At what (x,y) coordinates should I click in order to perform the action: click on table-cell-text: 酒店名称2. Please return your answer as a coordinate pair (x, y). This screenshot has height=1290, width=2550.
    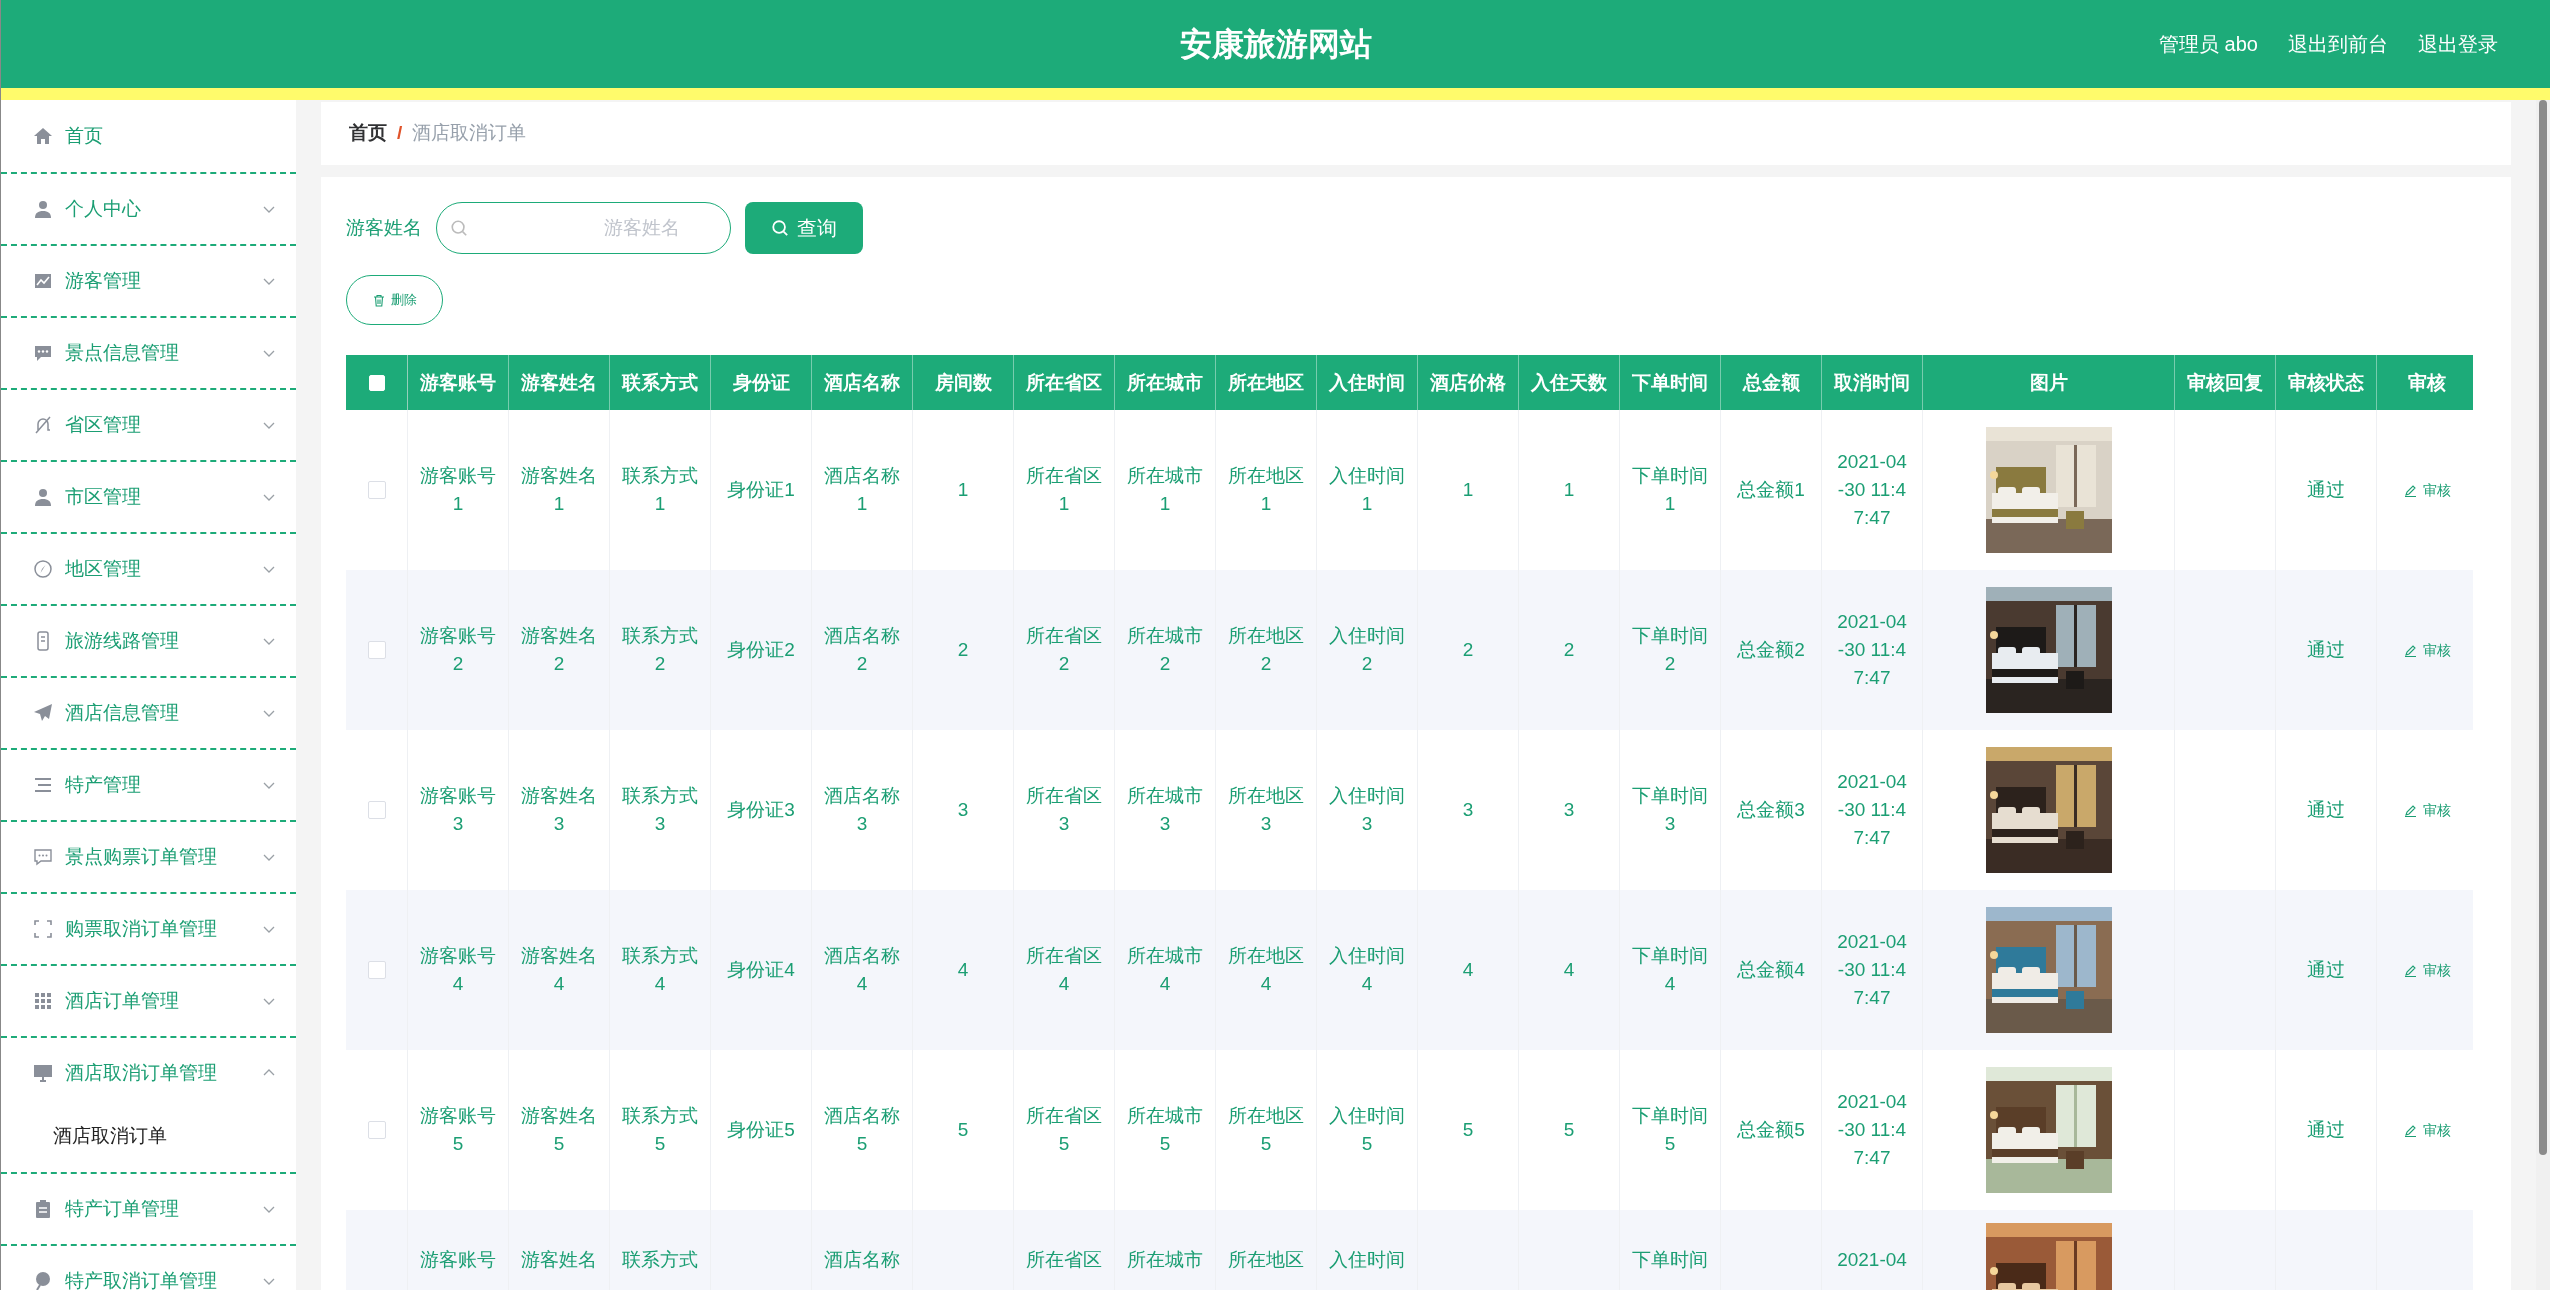
    Looking at the image, I should click on (862, 650).